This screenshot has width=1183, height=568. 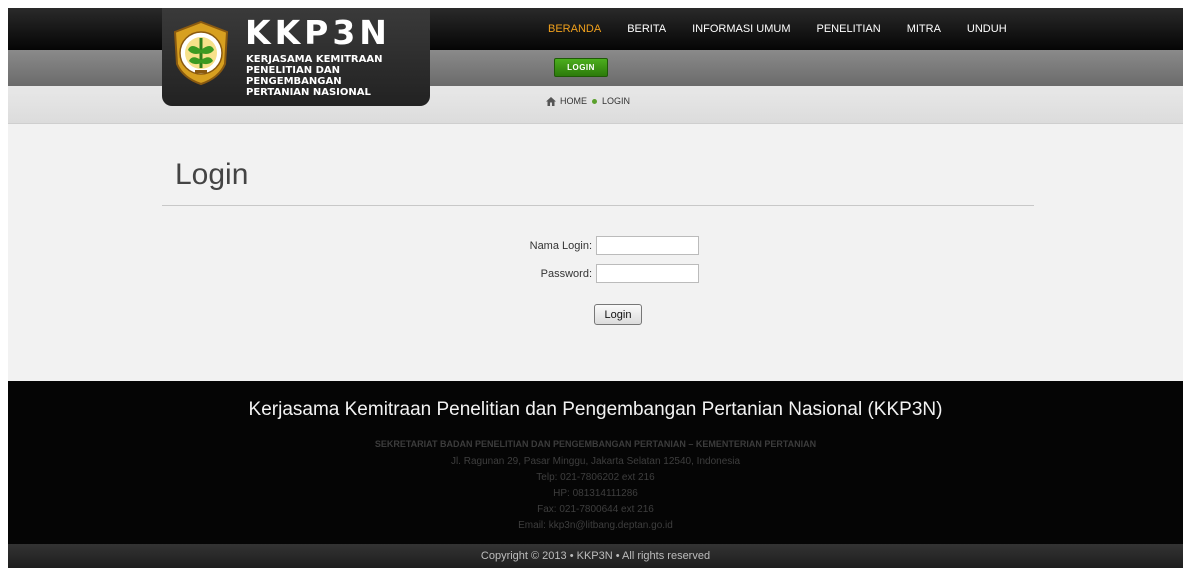 What do you see at coordinates (646, 29) in the screenshot?
I see `nav-item-berita: BERITA` at bounding box center [646, 29].